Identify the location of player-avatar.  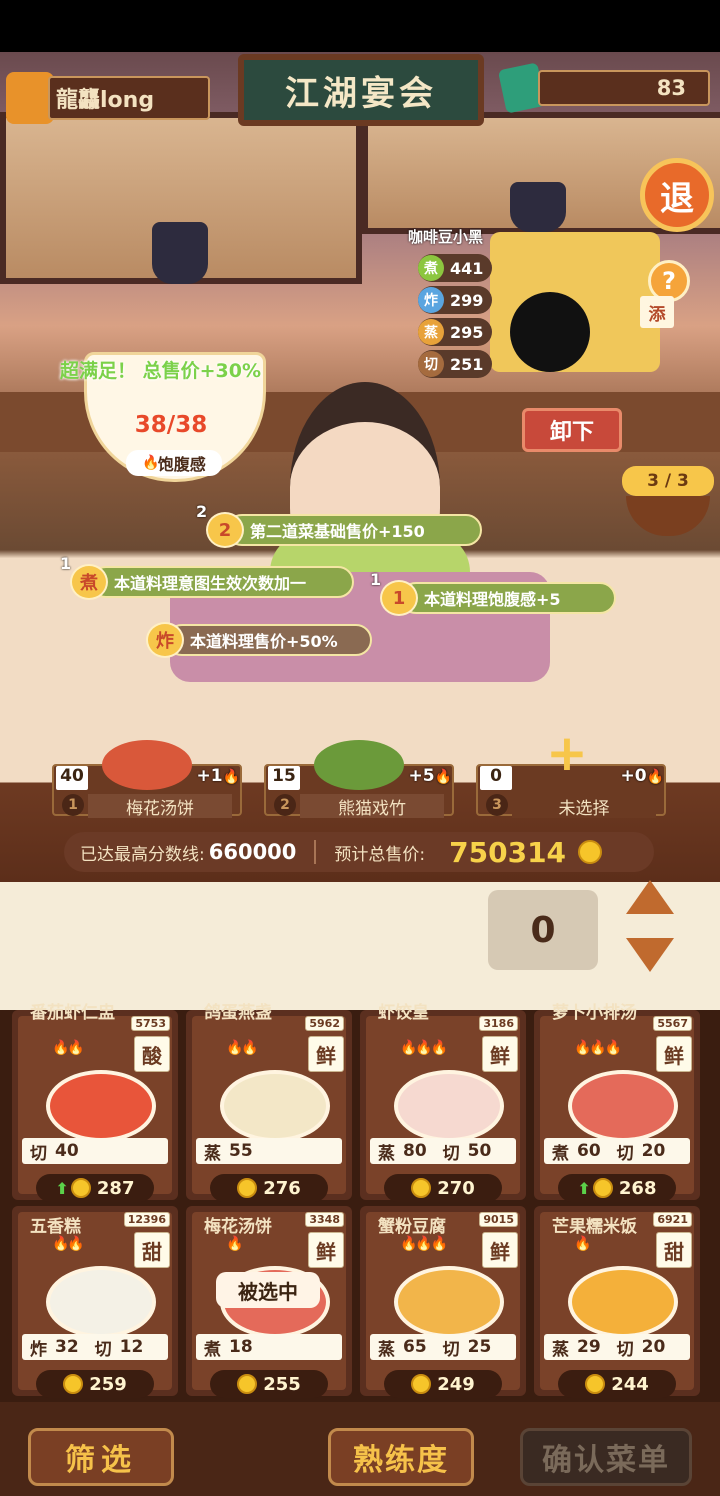
(30, 98).